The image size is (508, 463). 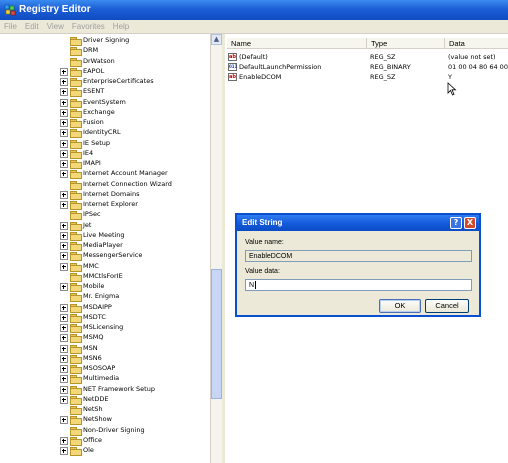 I want to click on tree-item: Mr. Enigma, so click(x=105, y=297).